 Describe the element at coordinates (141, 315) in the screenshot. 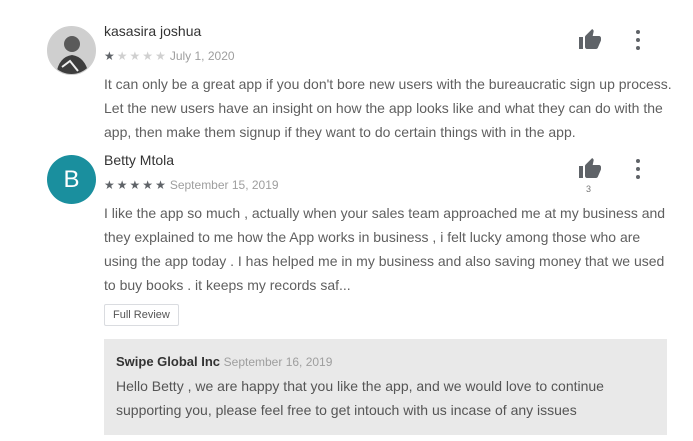

I see `full-review-button: Full Review` at that location.